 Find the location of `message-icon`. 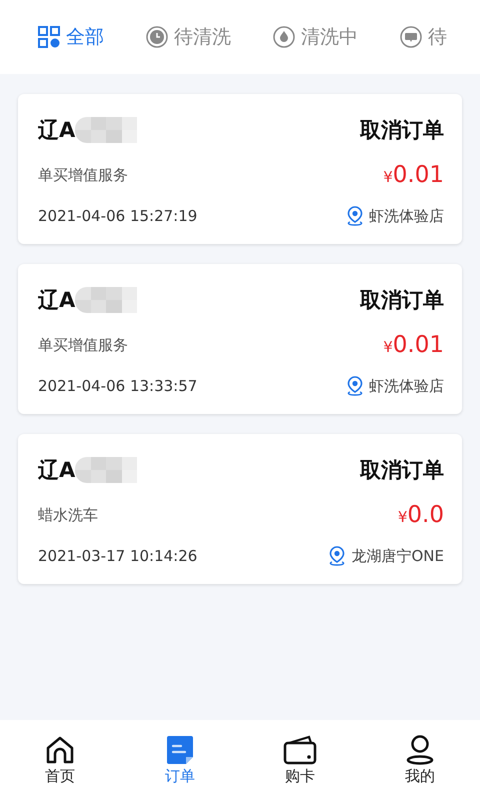

message-icon is located at coordinates (411, 37).